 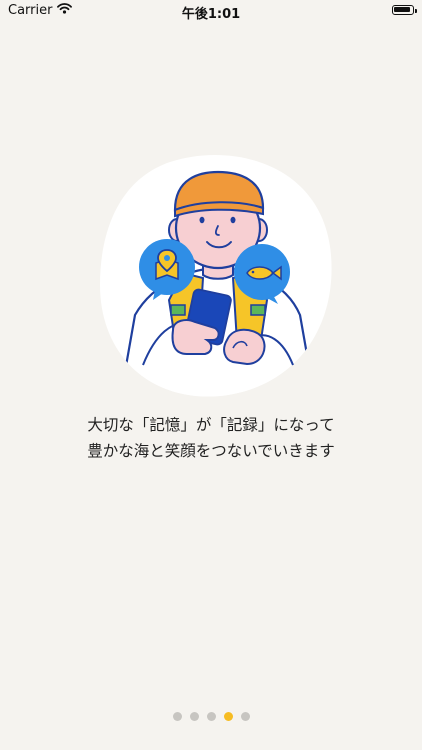 What do you see at coordinates (258, 310) in the screenshot?
I see `strap-right` at bounding box center [258, 310].